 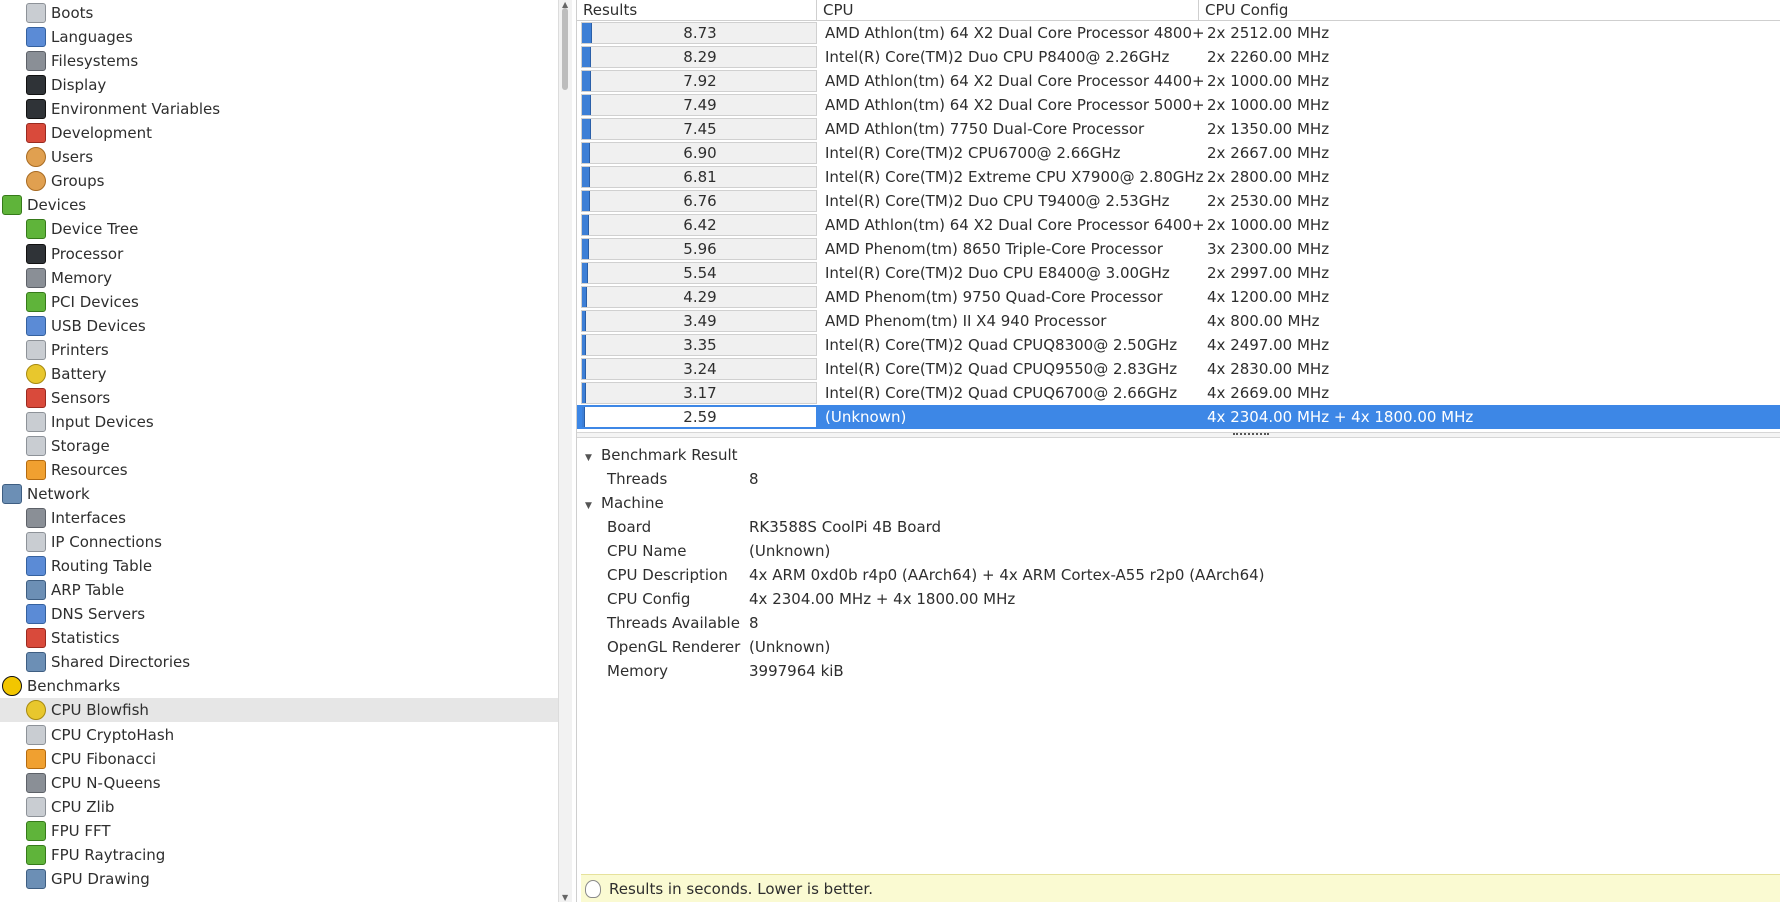 I want to click on detail-key: OpenGL Renderer, so click(x=674, y=647).